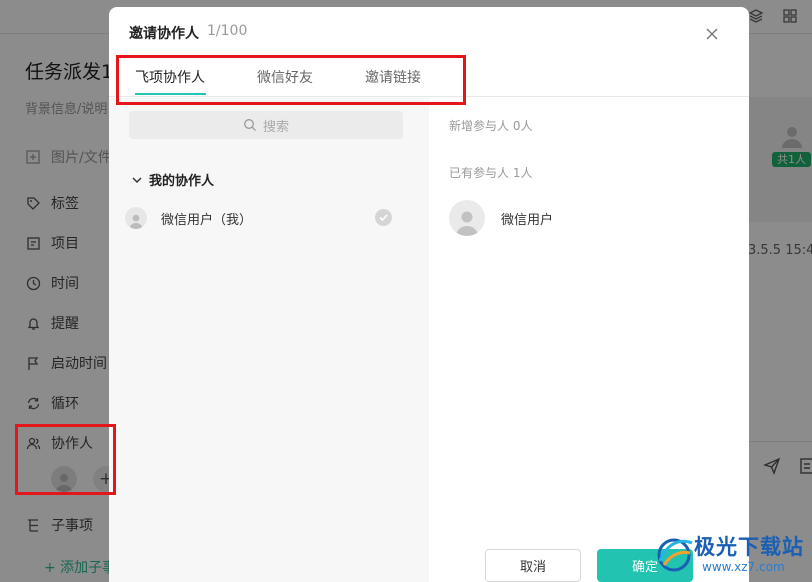 Image resolution: width=812 pixels, height=582 pixels. Describe the element at coordinates (275, 127) in the screenshot. I see `search-placeholder: 搜索` at that location.